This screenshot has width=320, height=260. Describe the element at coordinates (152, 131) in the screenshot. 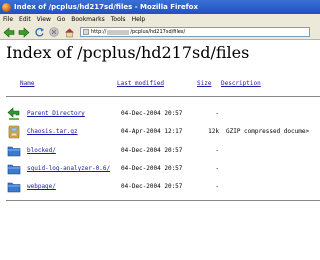

I see `file-date: 04-Apr-2004 12:17` at that location.